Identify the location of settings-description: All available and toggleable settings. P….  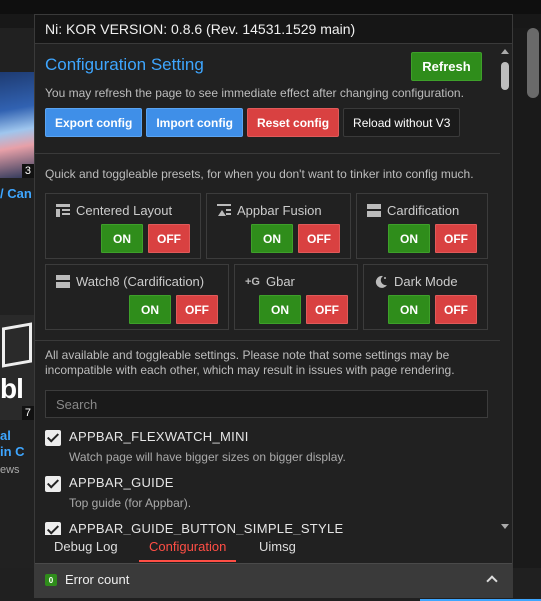
(250, 362).